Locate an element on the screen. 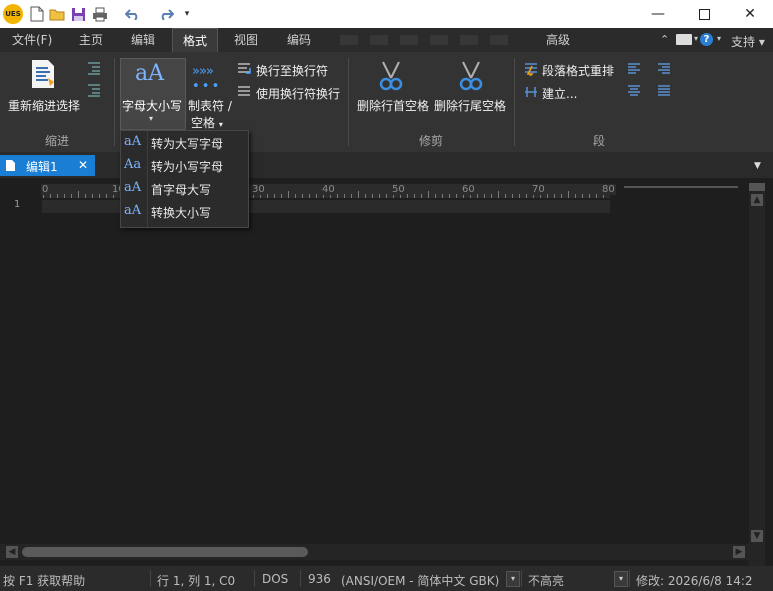 The height and width of the screenshot is (591, 773). reformat-paragraph-icon is located at coordinates (531, 70).